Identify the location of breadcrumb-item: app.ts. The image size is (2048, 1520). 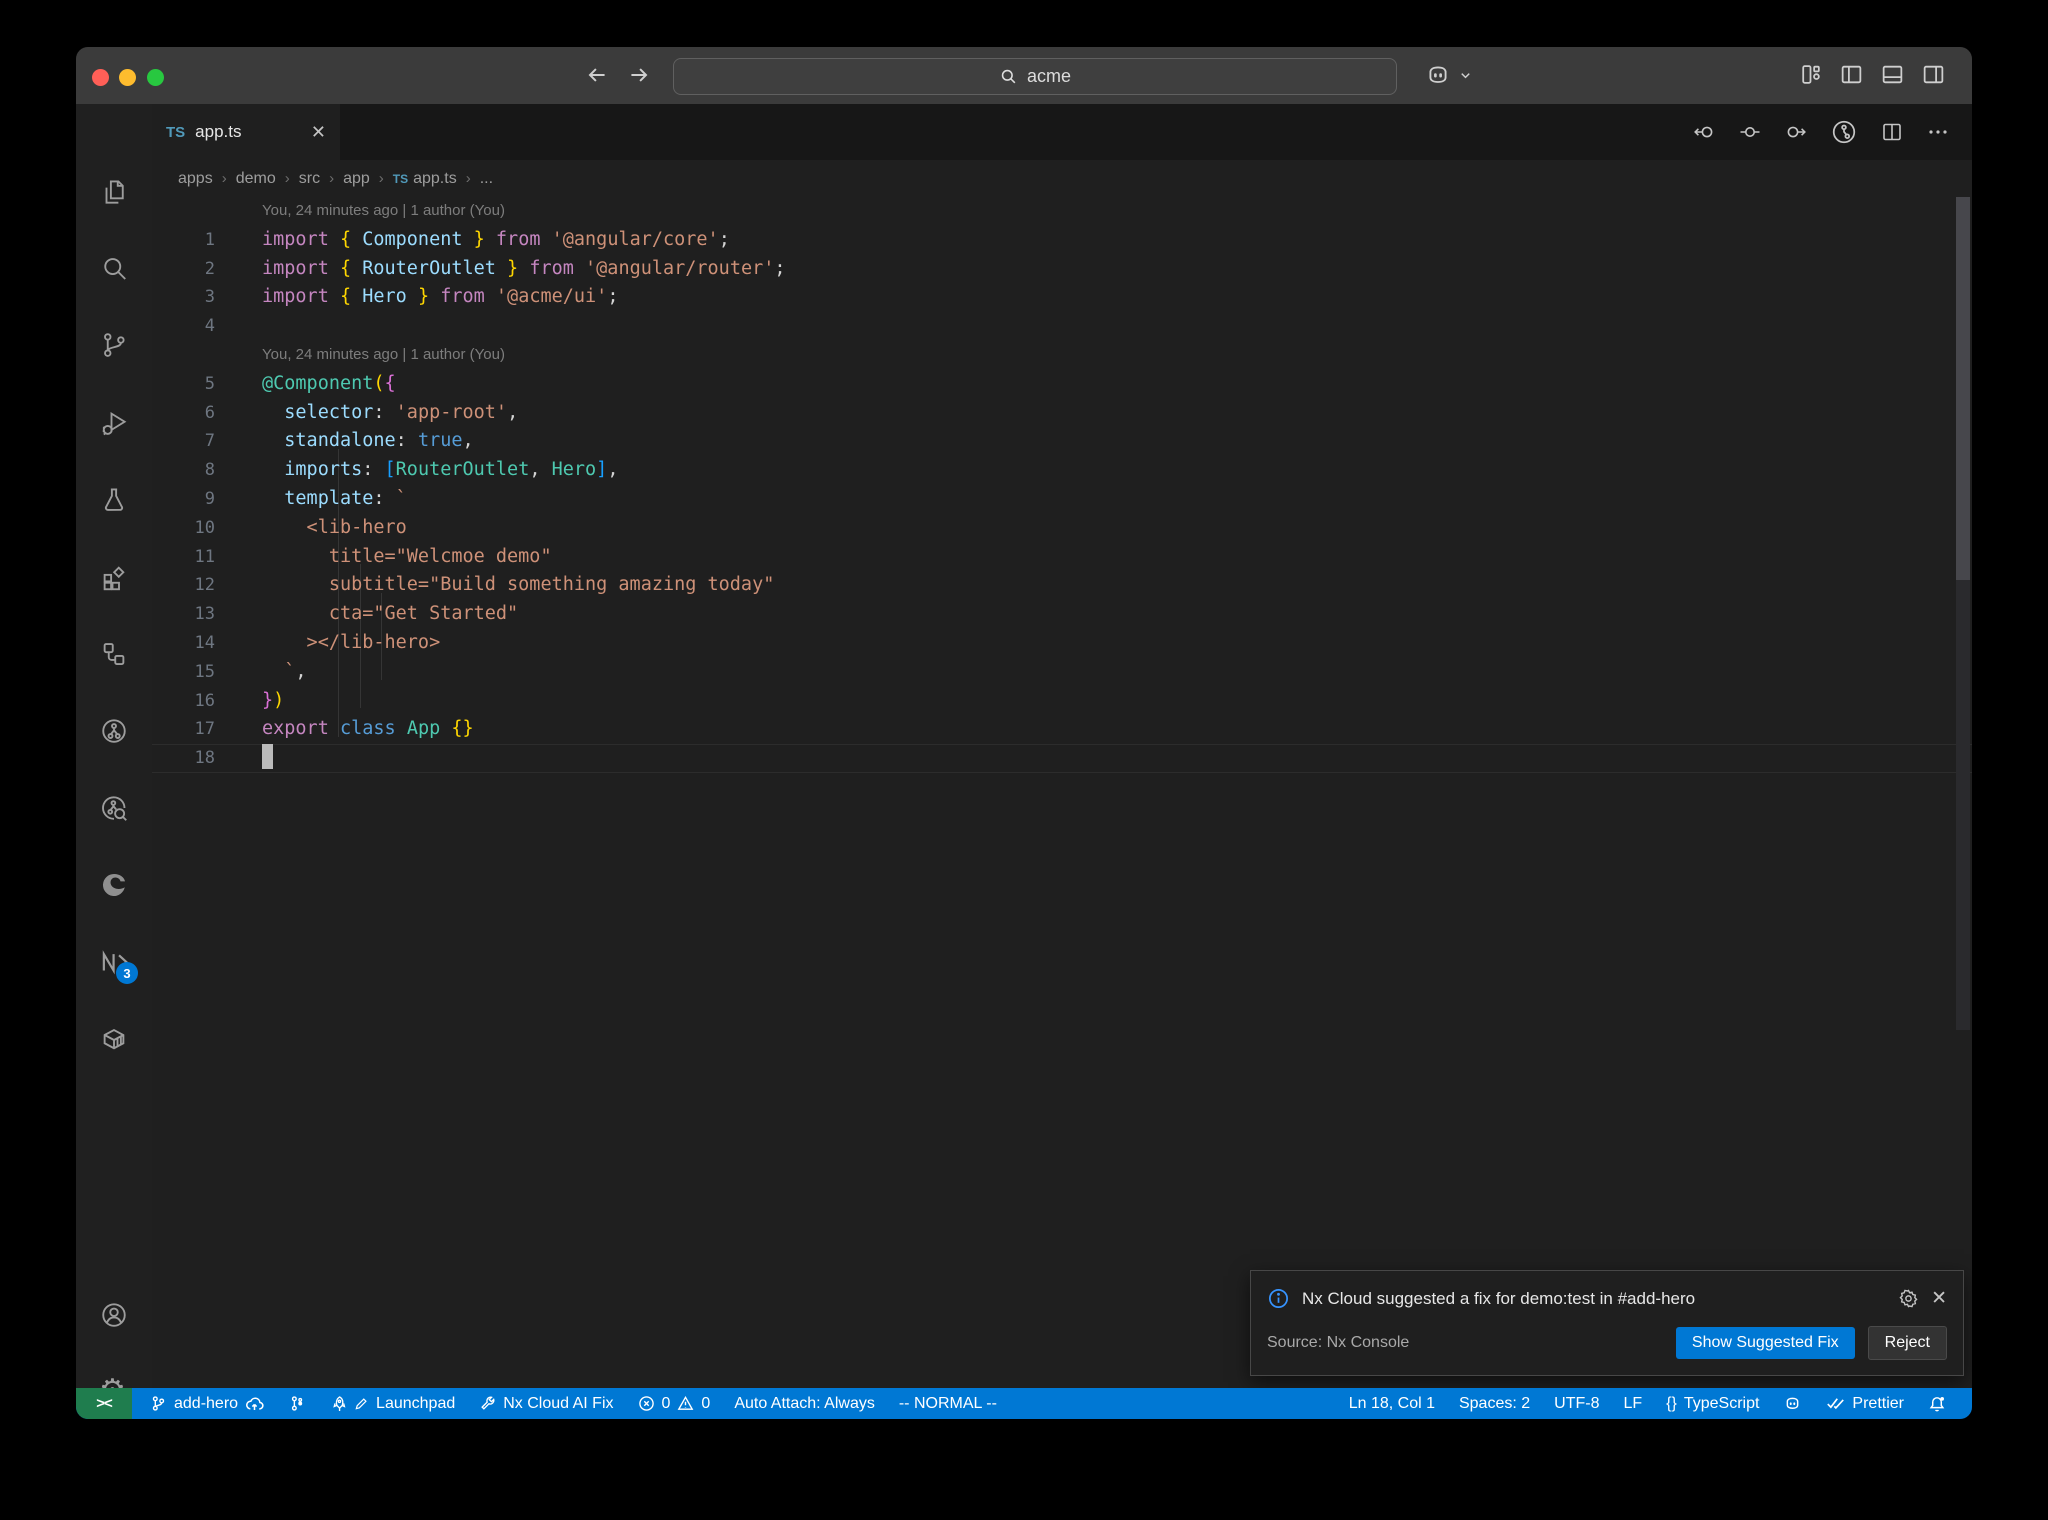
(435, 179).